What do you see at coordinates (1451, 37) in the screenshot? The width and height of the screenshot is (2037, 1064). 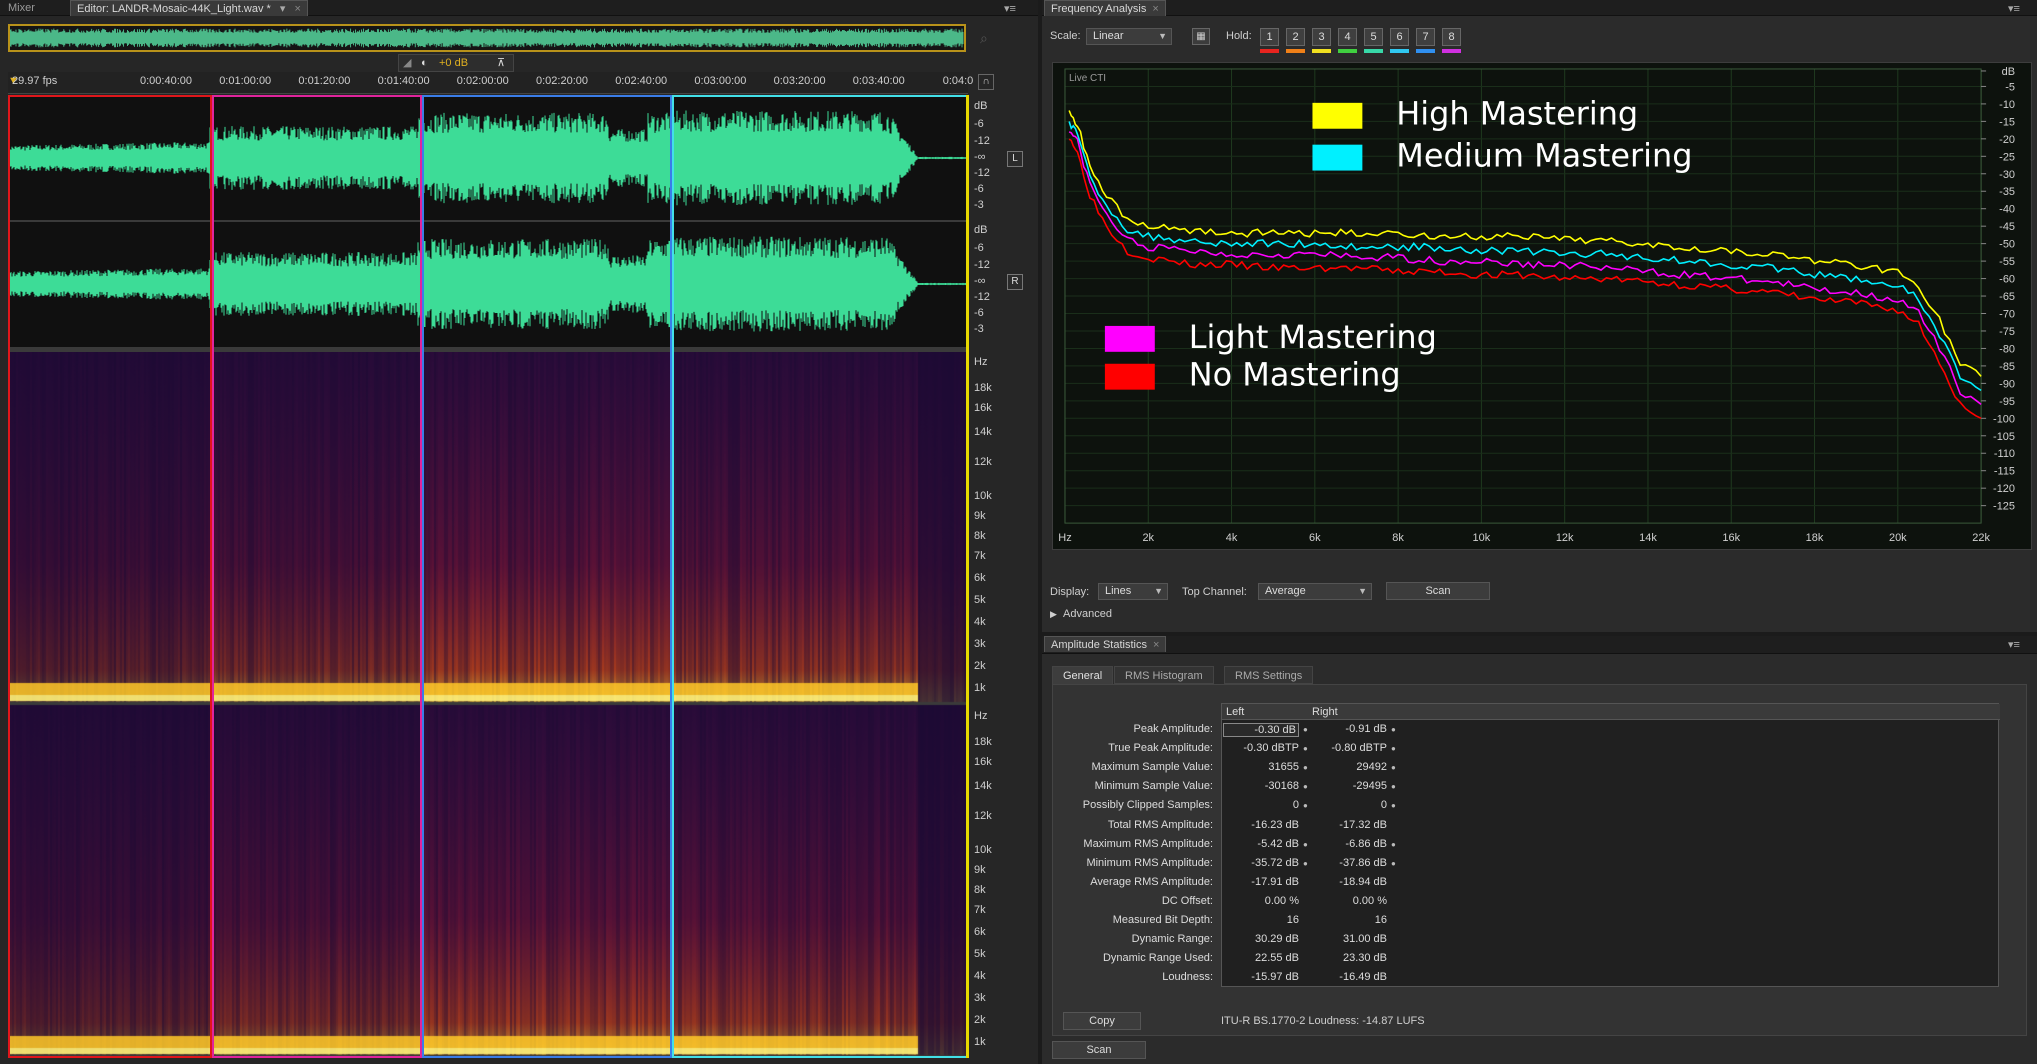 I see `hold-button-8: 8` at bounding box center [1451, 37].